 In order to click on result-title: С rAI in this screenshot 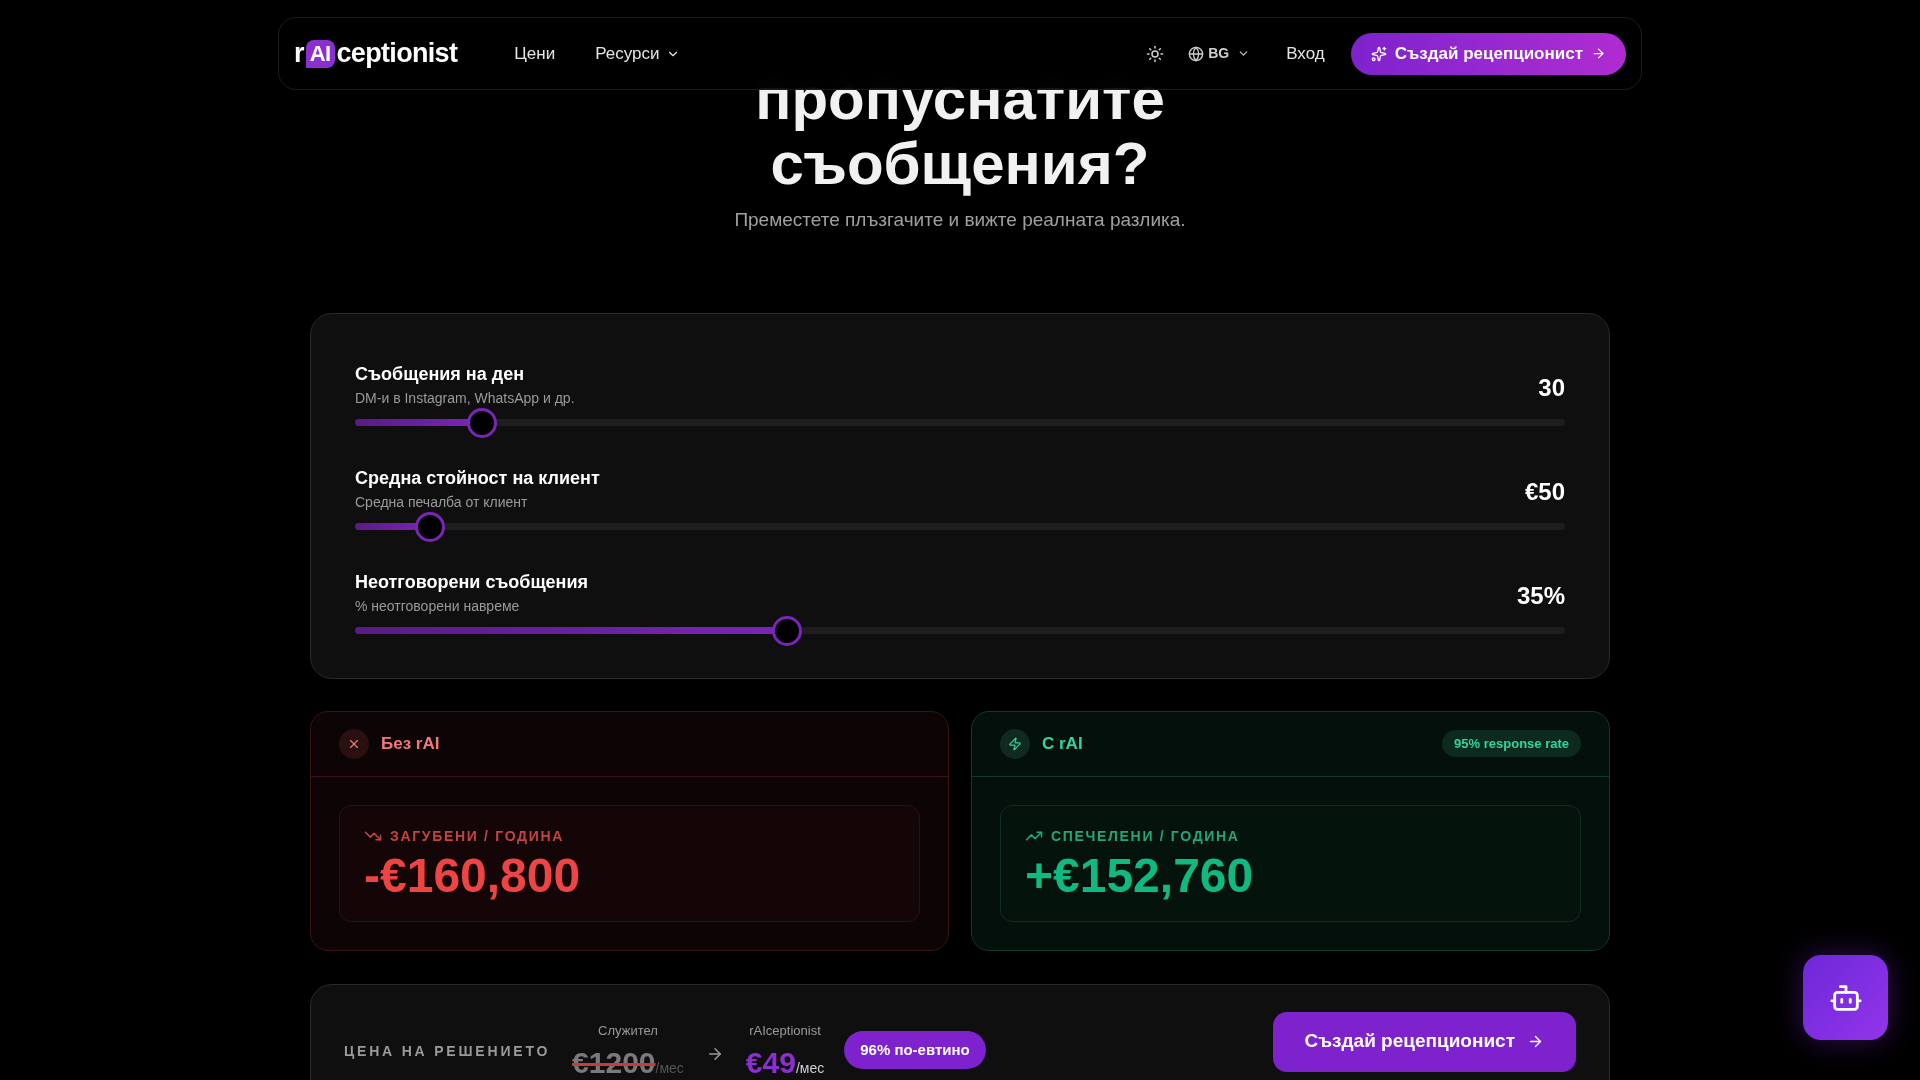, I will do `click(1062, 743)`.